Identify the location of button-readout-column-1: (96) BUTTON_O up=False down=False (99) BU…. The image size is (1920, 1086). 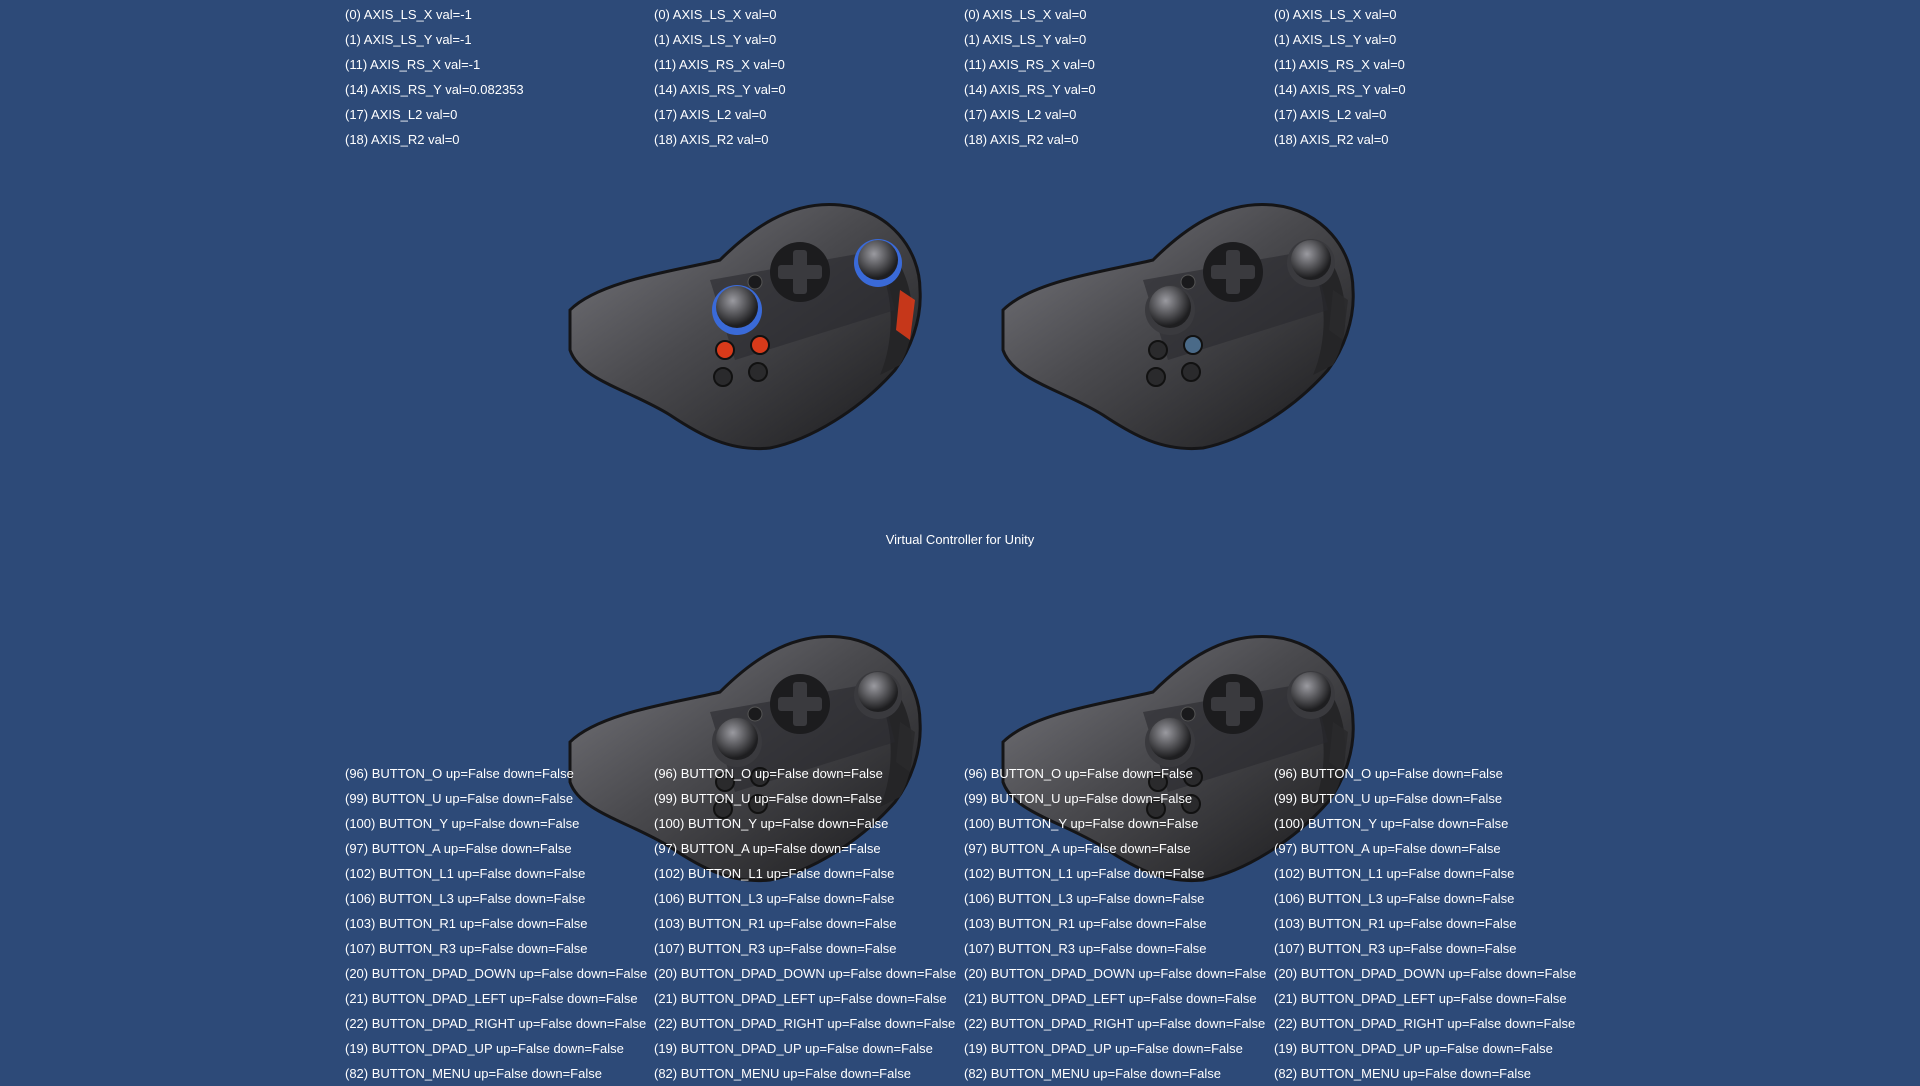
(500, 923).